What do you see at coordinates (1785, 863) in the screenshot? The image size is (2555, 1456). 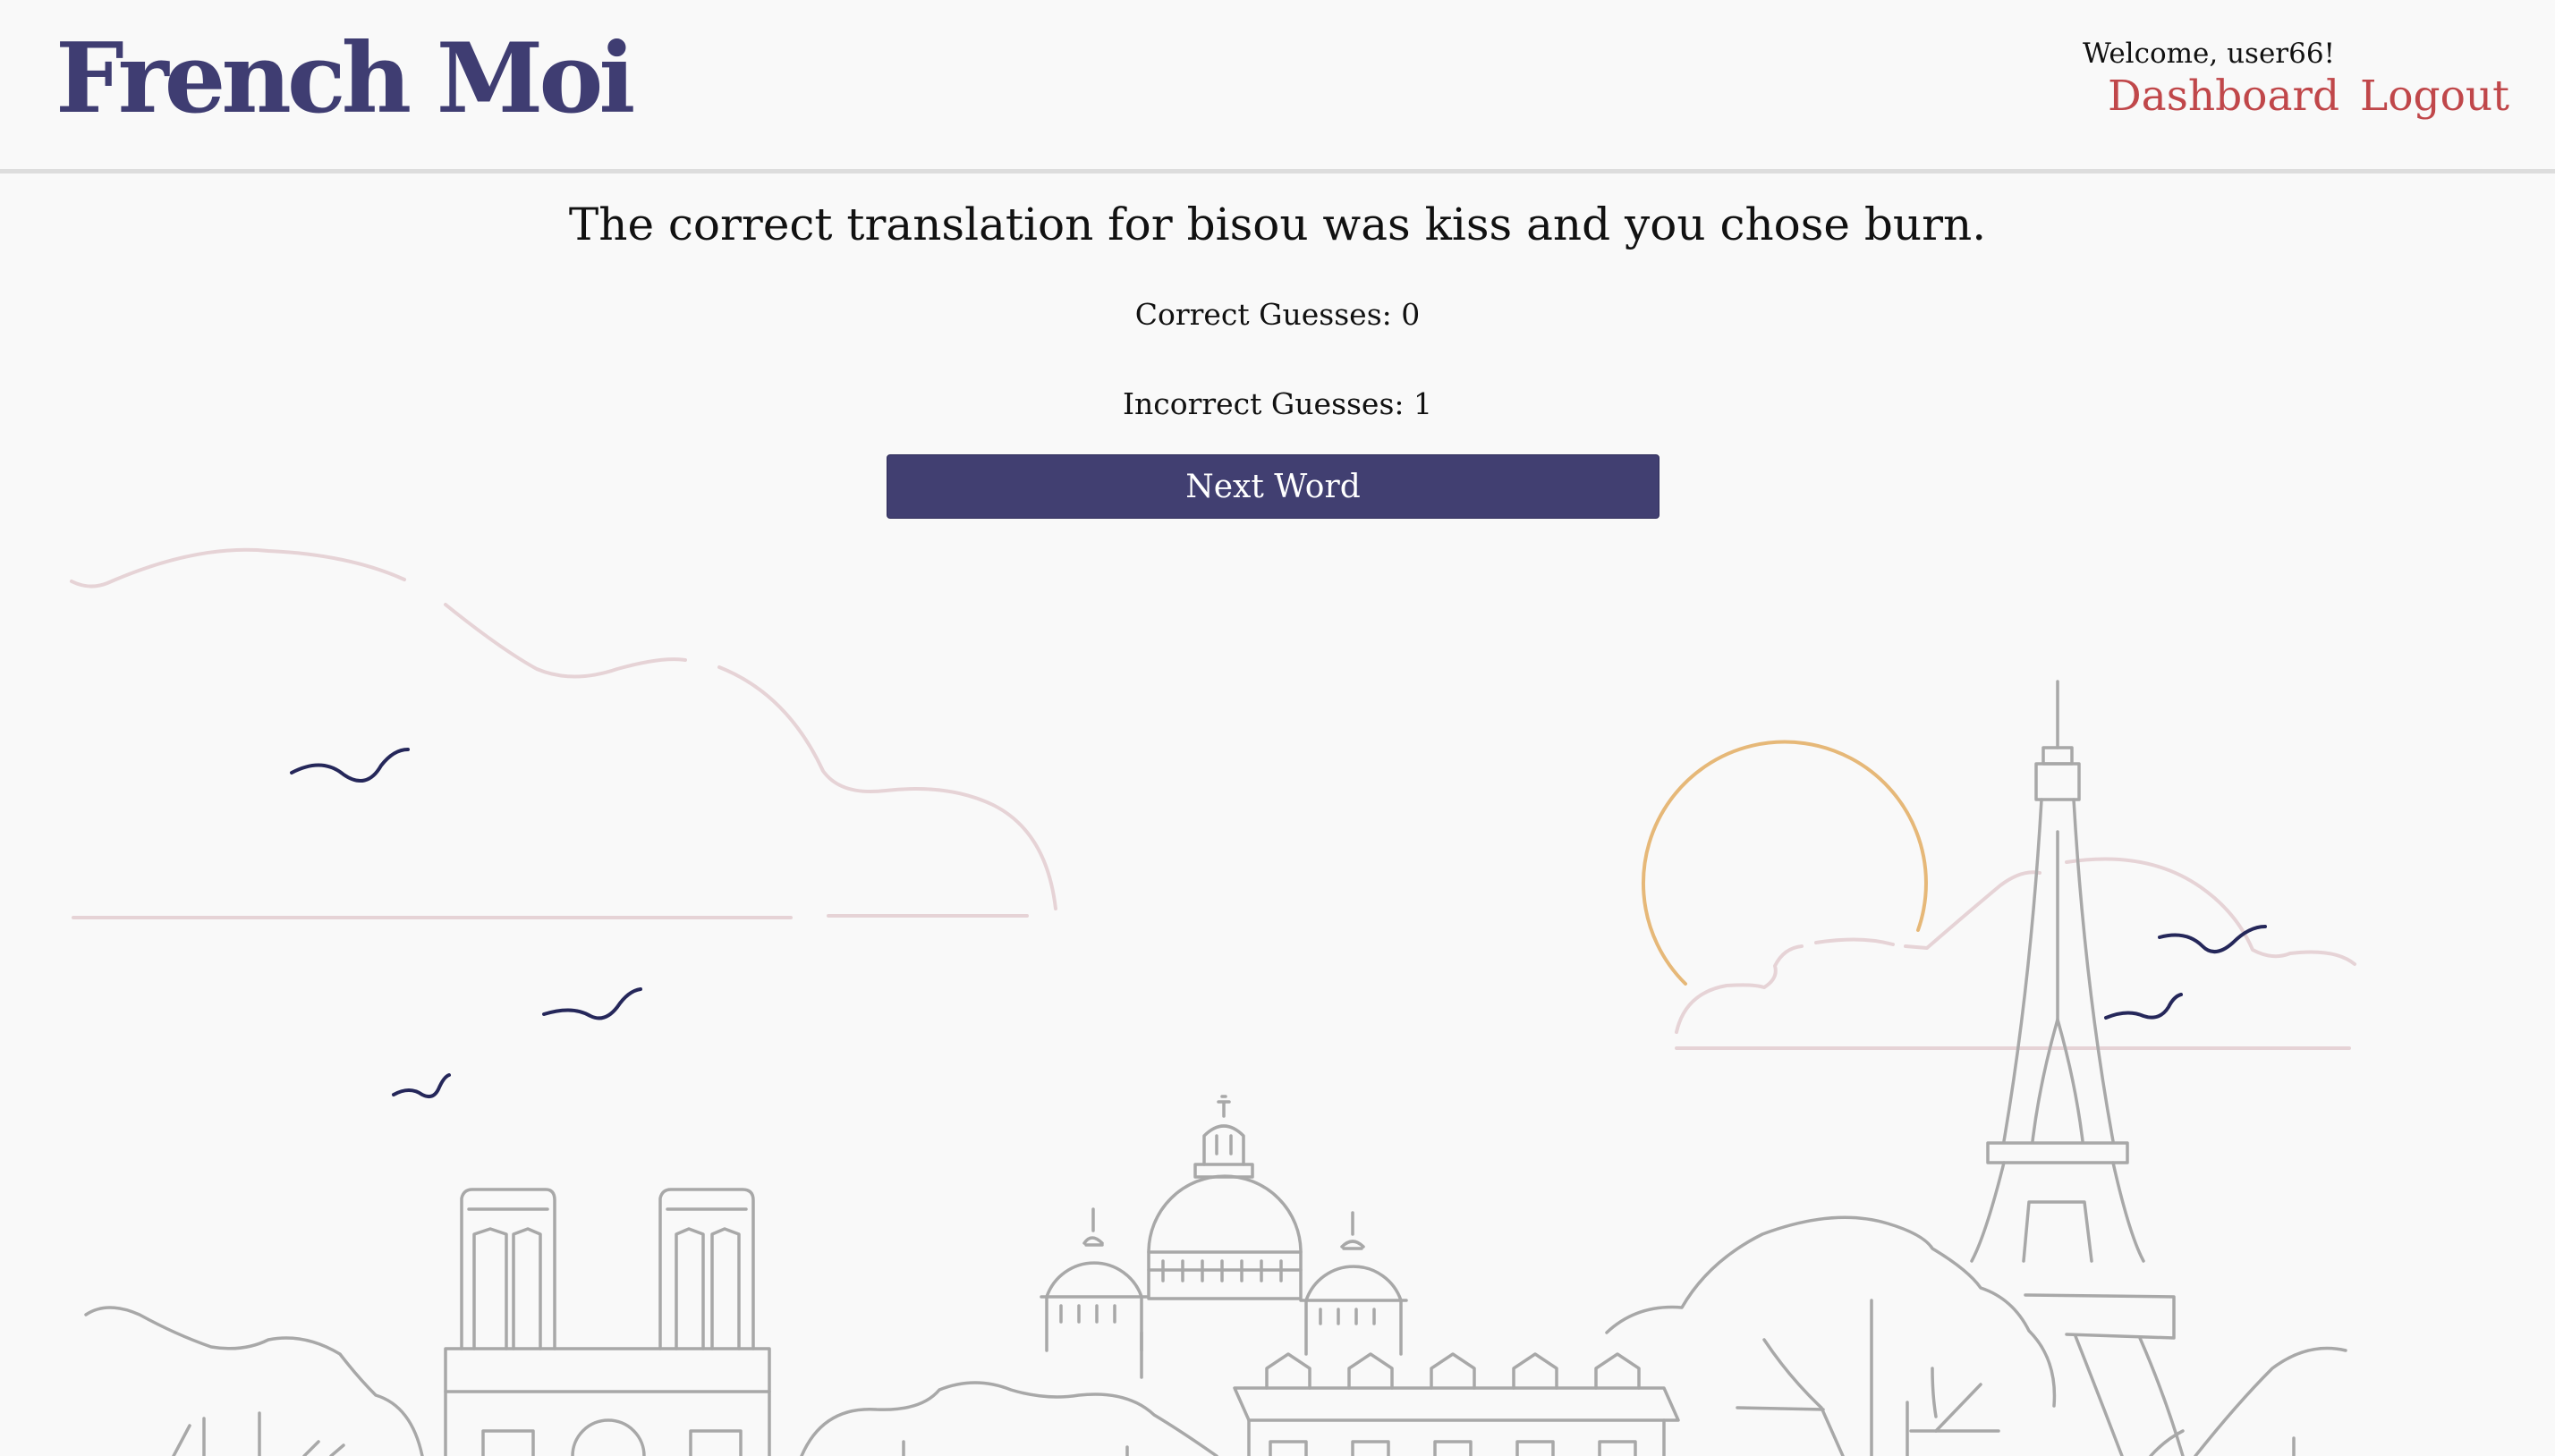 I see `sun-icon` at bounding box center [1785, 863].